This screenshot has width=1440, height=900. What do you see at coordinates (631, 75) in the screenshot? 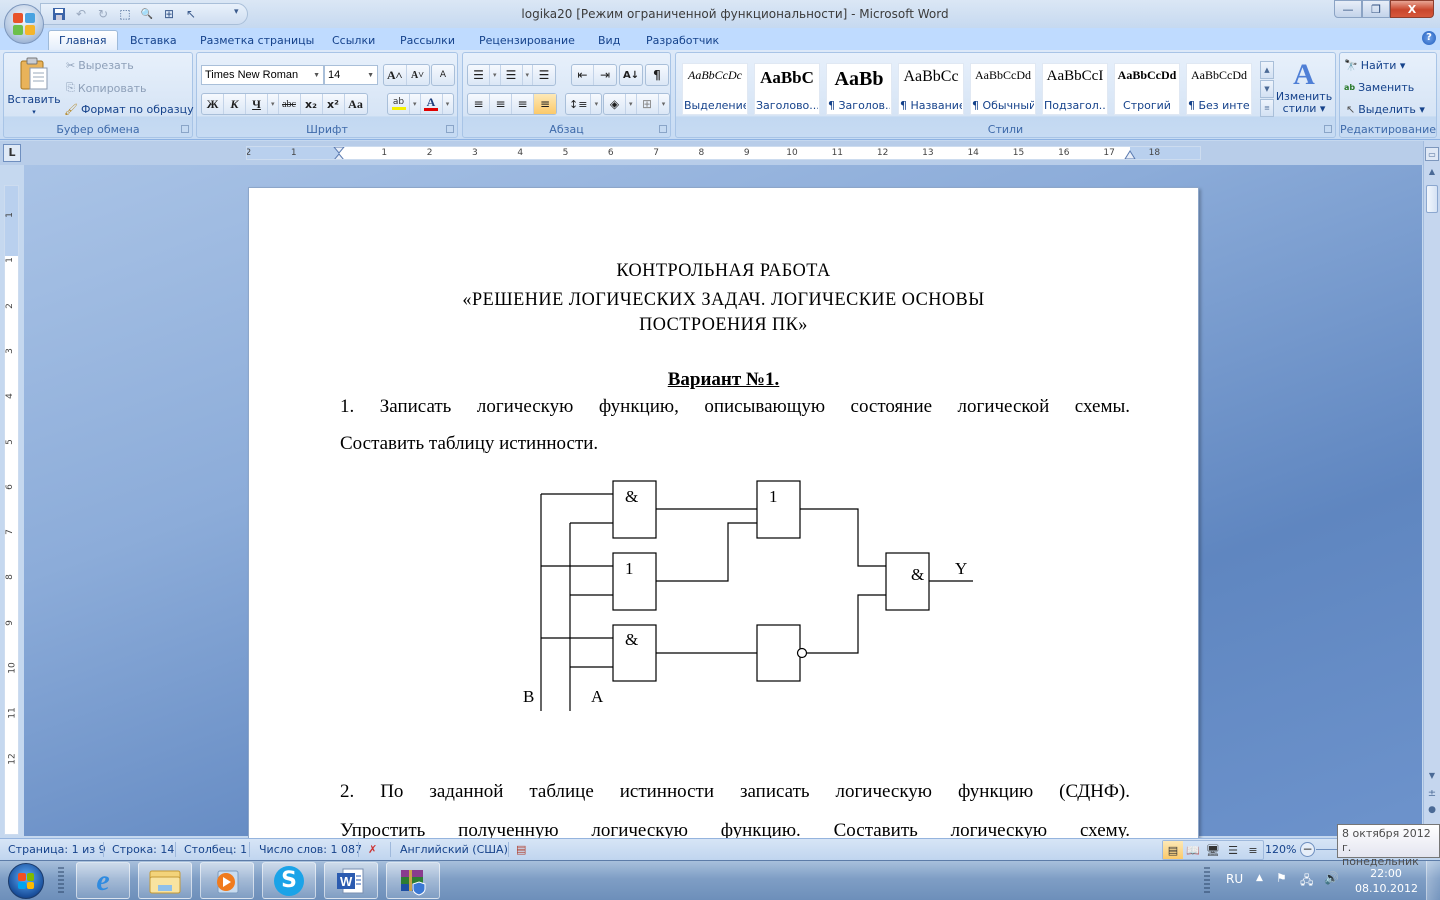
I see `sort-button: A↓` at bounding box center [631, 75].